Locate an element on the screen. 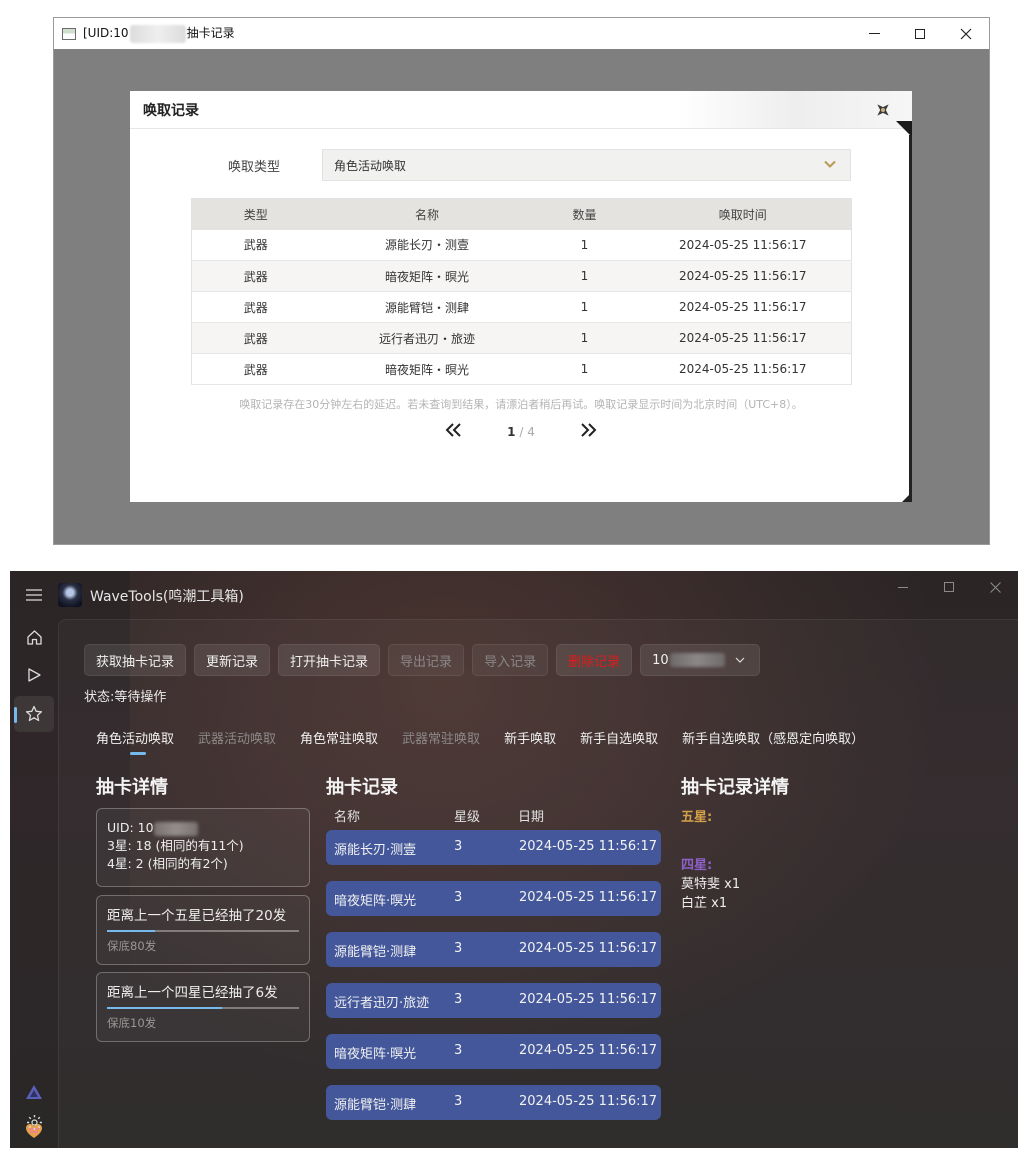  page-indicator: 1 / 4 is located at coordinates (521, 432).